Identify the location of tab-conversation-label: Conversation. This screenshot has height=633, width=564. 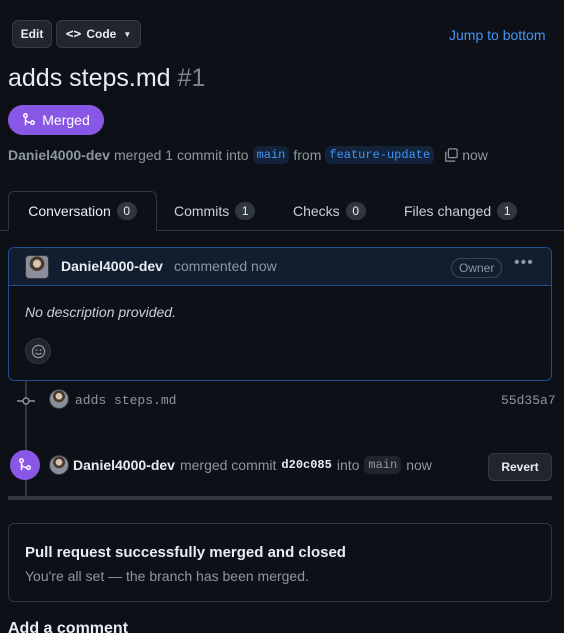
(69, 211).